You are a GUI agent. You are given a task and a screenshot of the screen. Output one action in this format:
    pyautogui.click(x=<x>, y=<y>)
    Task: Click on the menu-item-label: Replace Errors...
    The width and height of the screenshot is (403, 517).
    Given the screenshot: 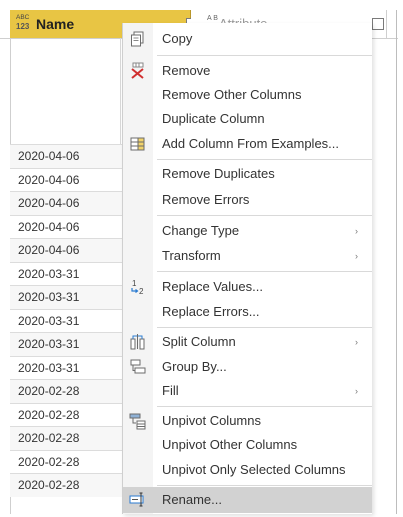 What is the action you would take?
    pyautogui.click(x=211, y=311)
    